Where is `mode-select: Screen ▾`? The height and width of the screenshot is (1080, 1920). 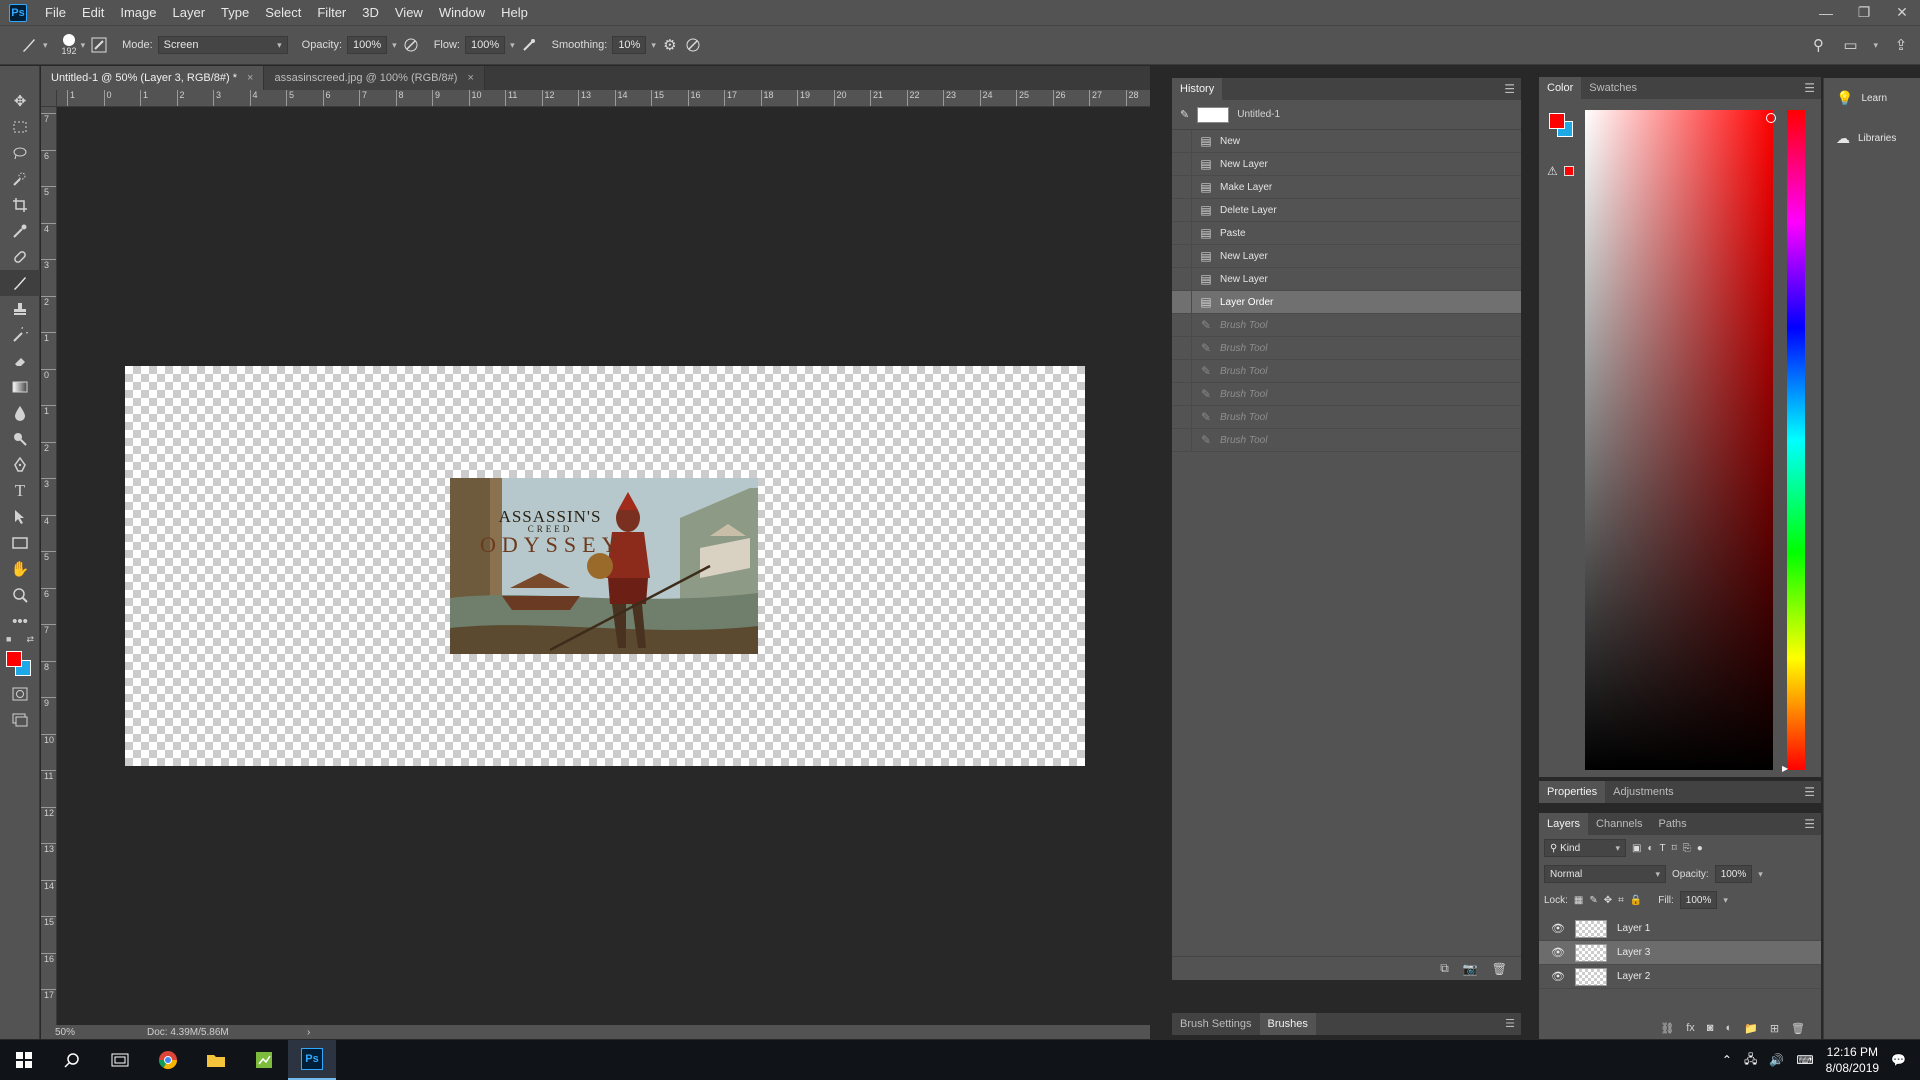 mode-select: Screen ▾ is located at coordinates (222, 45).